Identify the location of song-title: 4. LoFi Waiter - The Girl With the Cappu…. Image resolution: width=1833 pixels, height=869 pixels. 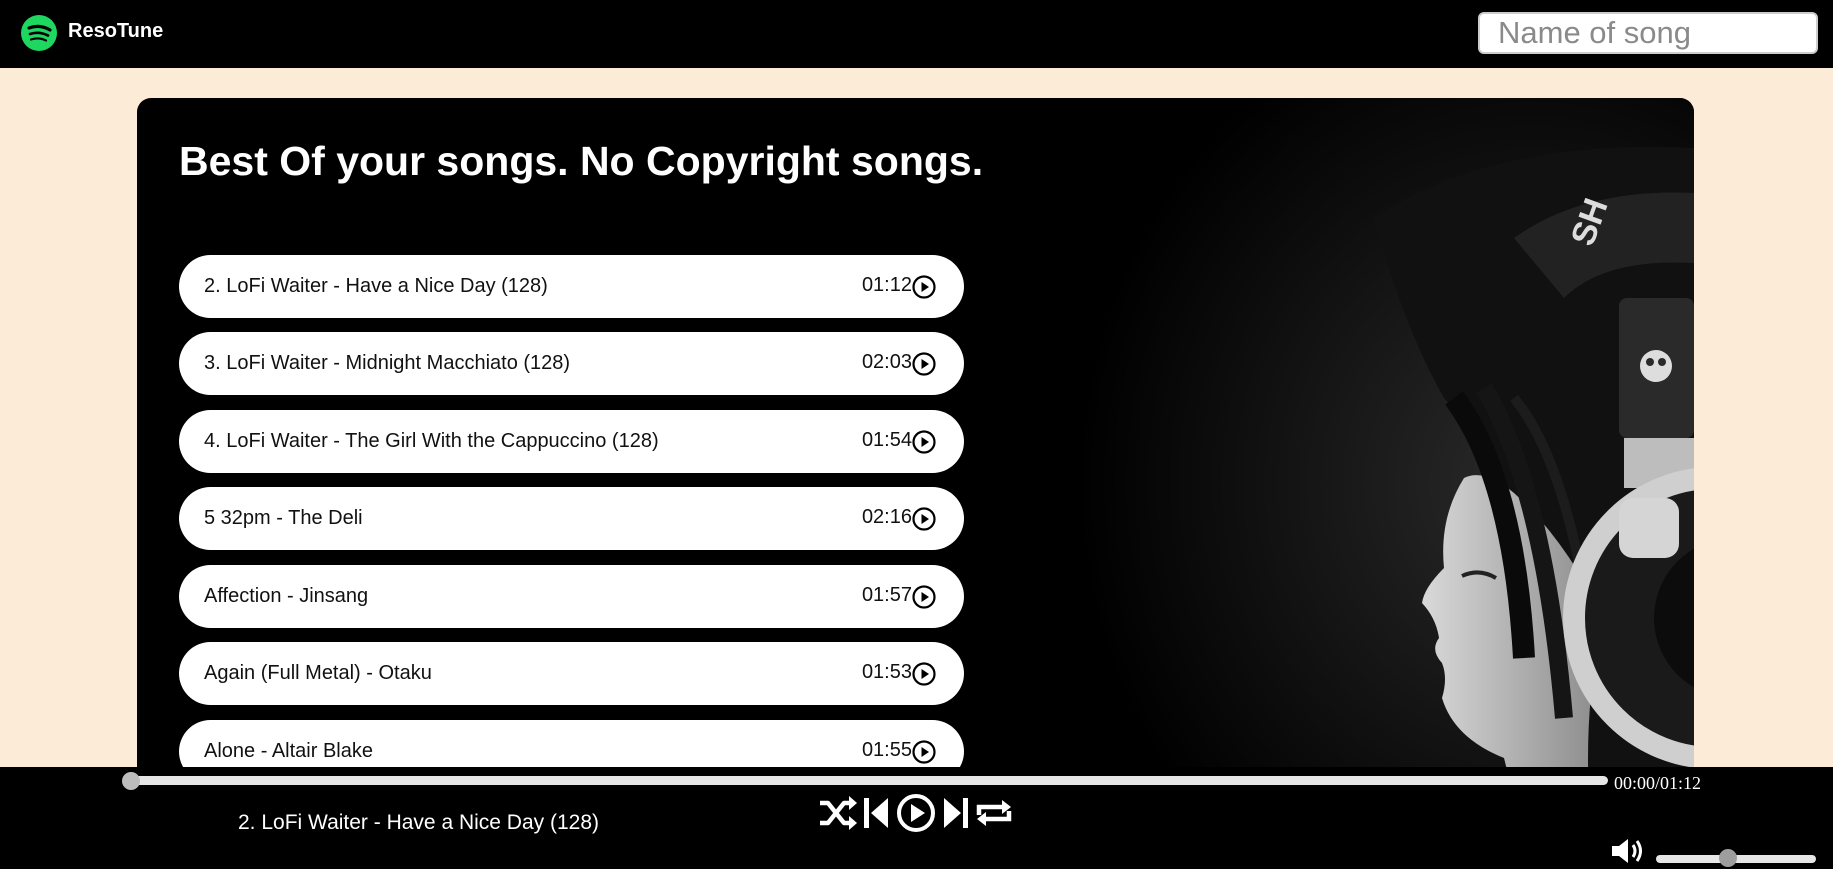
(431, 441).